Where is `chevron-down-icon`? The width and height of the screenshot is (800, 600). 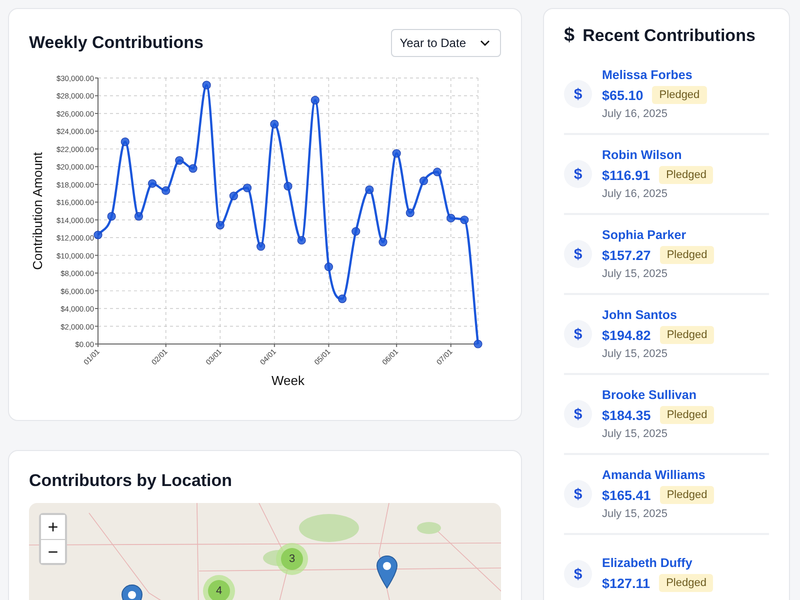
chevron-down-icon is located at coordinates (485, 43).